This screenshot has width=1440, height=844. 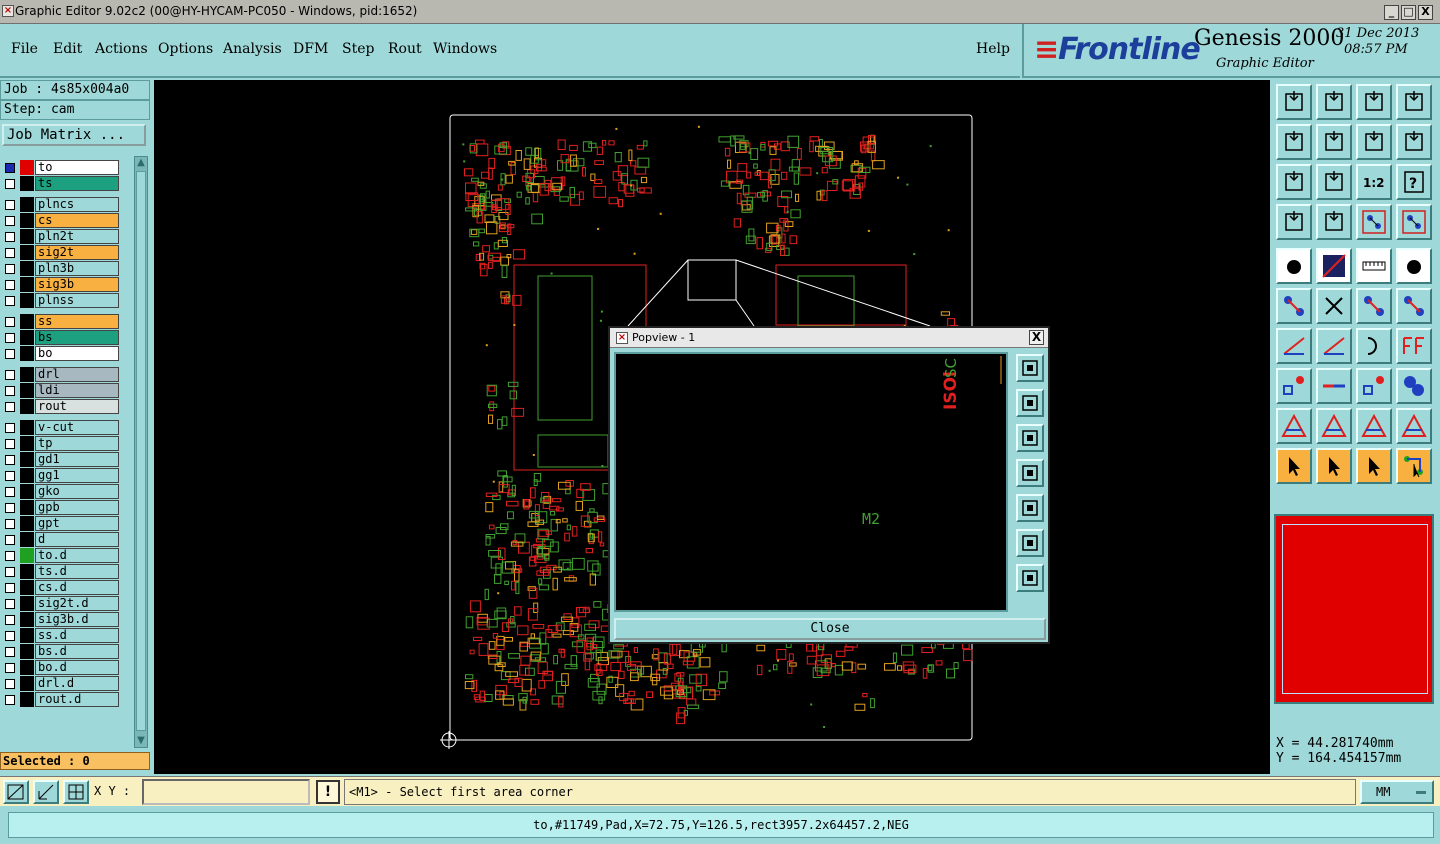 I want to click on text-button, so click(x=1414, y=346).